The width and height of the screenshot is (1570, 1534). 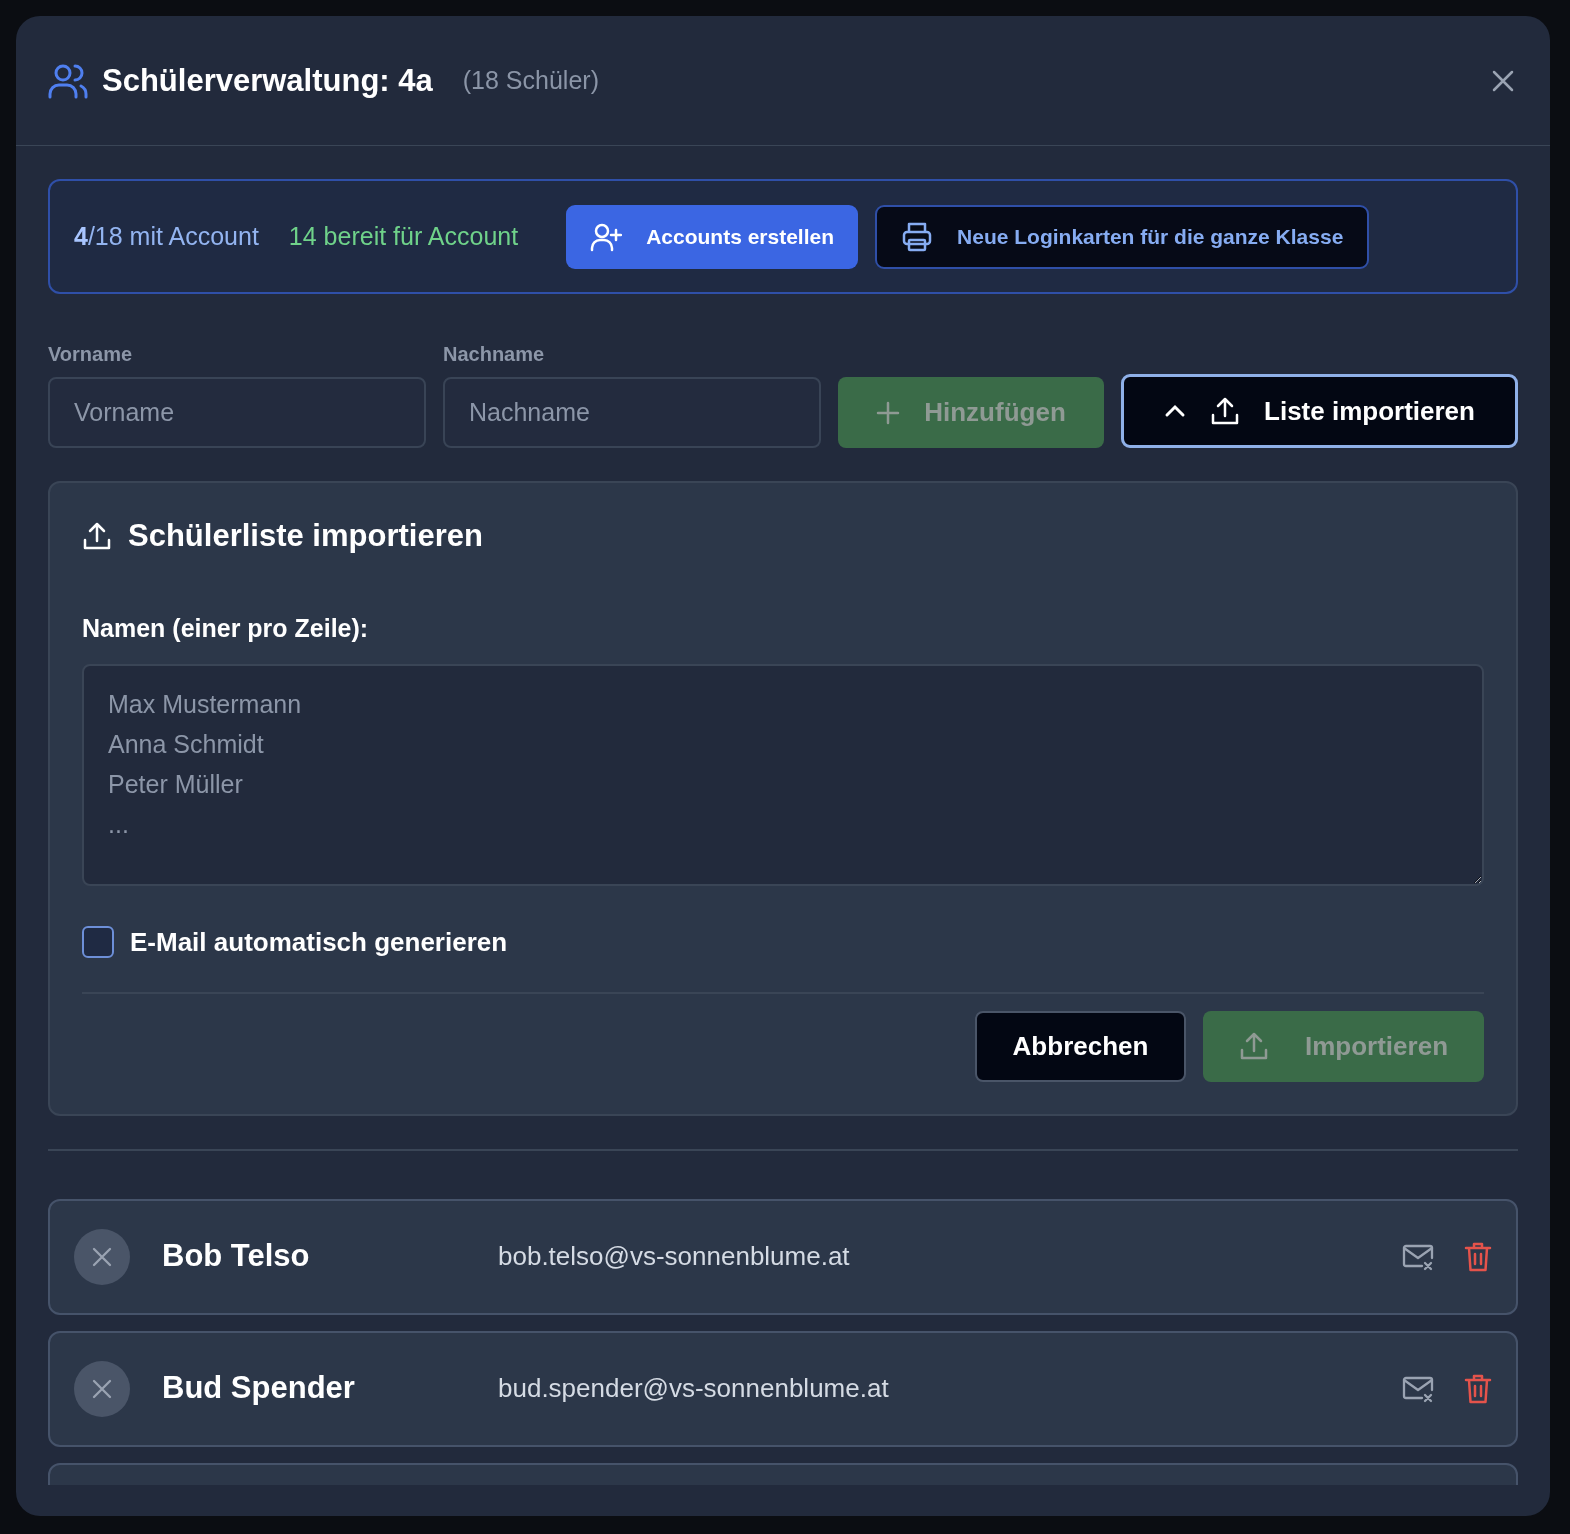 What do you see at coordinates (267, 80) in the screenshot?
I see `dialog-title: Schülerverwaltung: 4a` at bounding box center [267, 80].